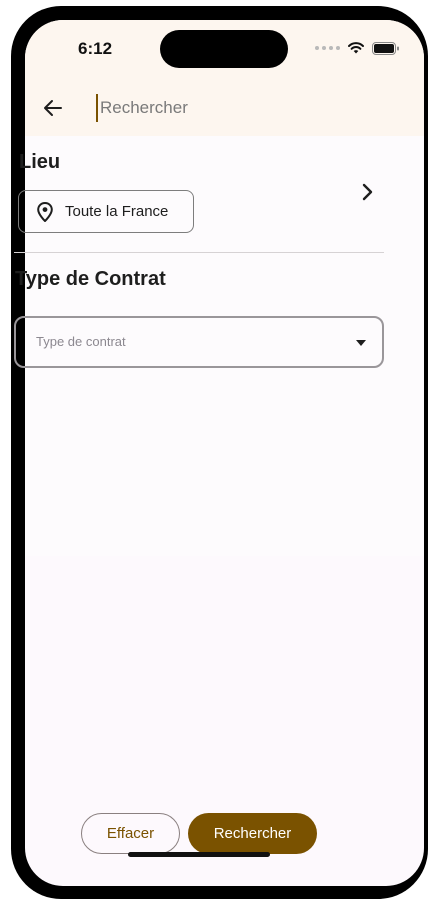 This screenshot has height=899, width=429. Describe the element at coordinates (90, 279) in the screenshot. I see `contract-section-title: Type de Contrat` at that location.